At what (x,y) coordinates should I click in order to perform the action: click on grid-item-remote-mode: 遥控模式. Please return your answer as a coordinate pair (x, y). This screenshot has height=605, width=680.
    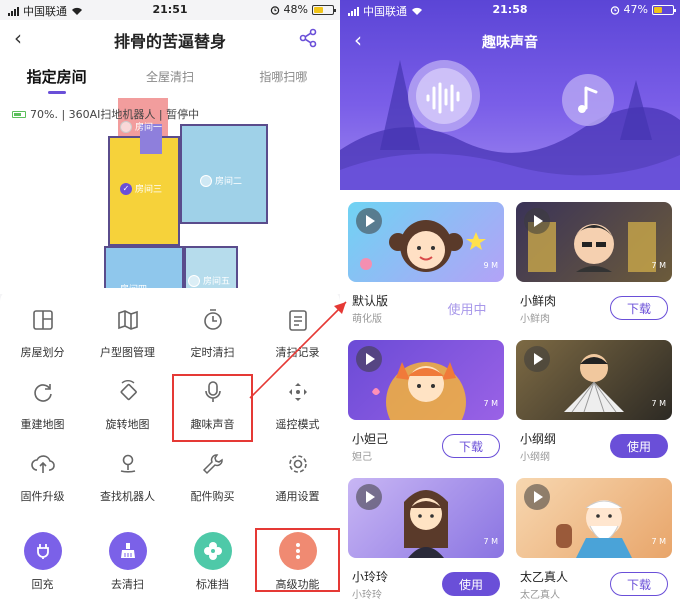
    Looking at the image, I should click on (297, 408).